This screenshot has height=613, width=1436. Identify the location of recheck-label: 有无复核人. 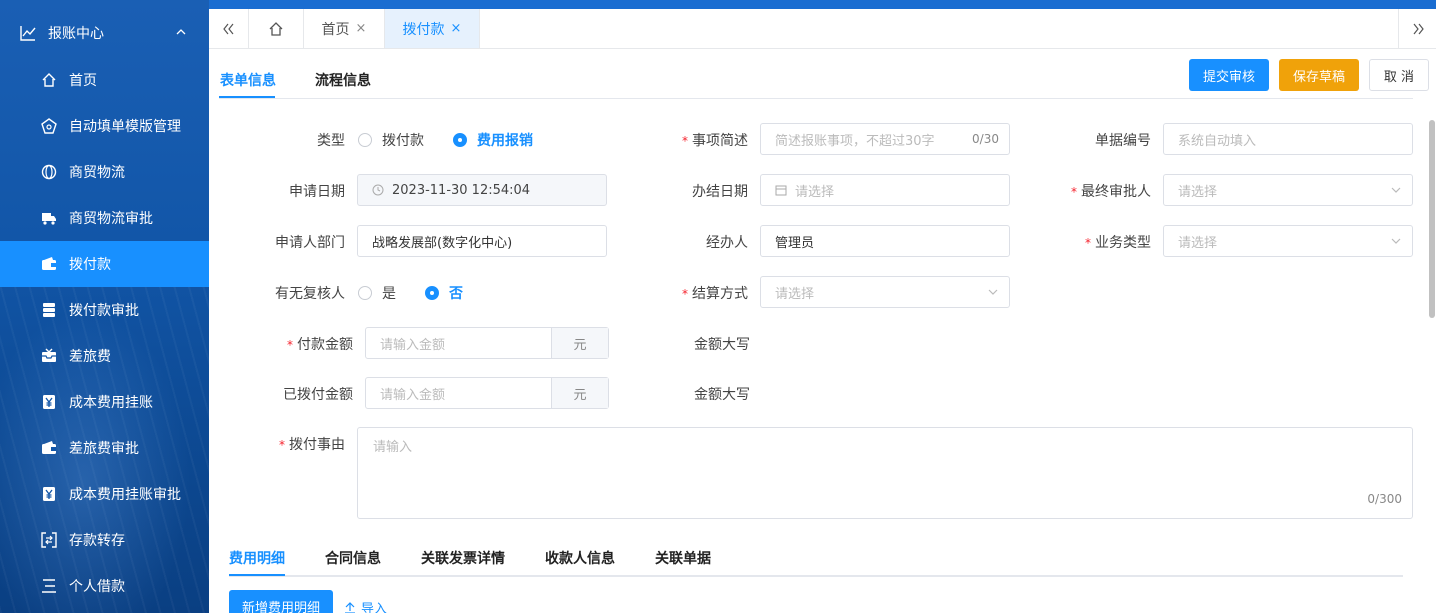
(310, 294).